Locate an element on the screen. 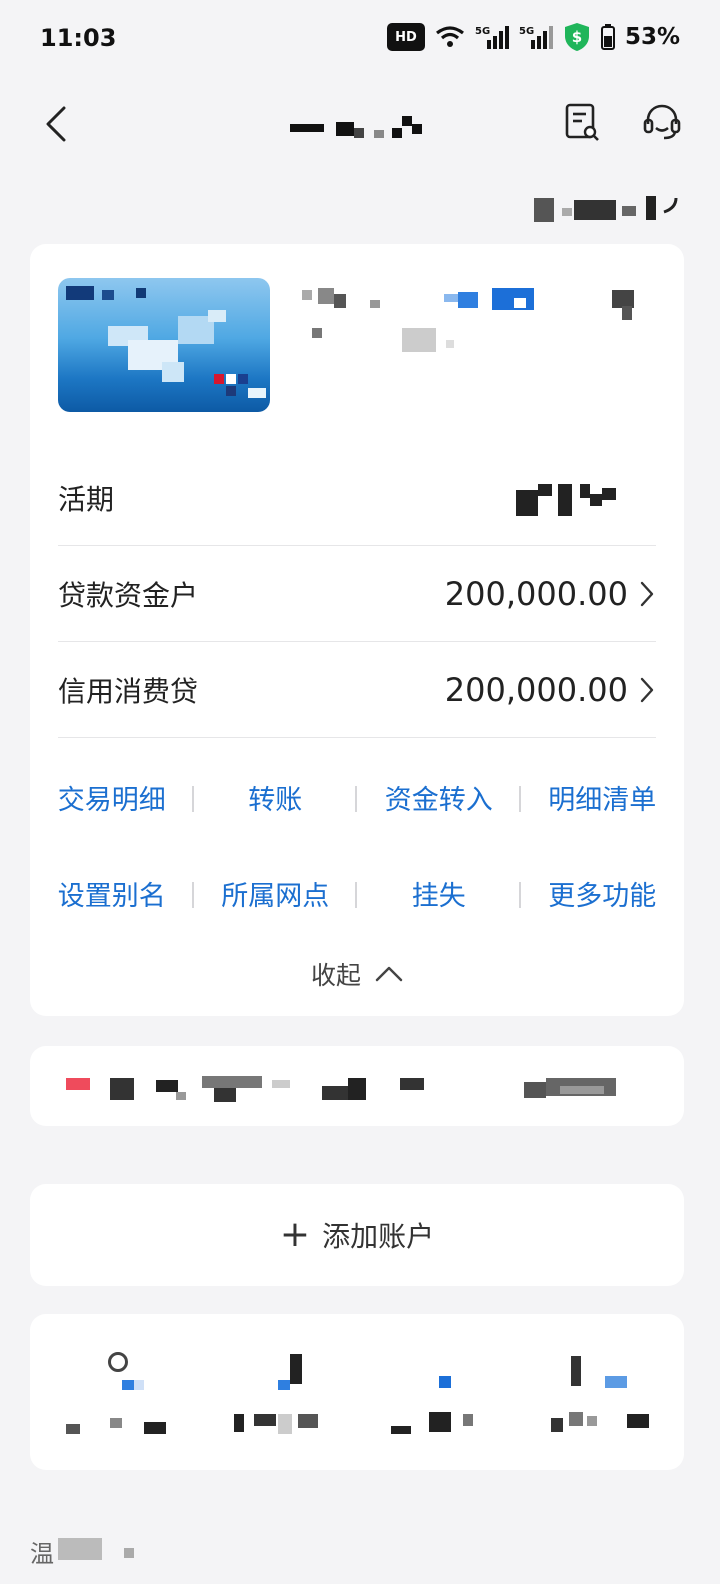  status-time: 11:03 is located at coordinates (78, 38).